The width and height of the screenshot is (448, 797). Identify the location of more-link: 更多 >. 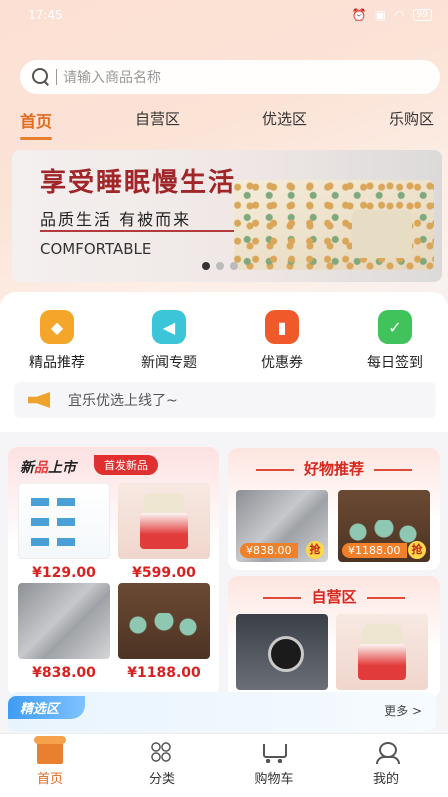
(403, 710).